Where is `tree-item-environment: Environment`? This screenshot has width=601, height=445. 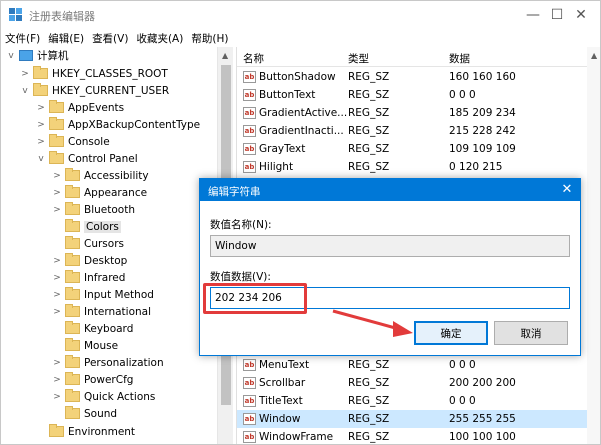 tree-item-environment: Environment is located at coordinates (85, 431).